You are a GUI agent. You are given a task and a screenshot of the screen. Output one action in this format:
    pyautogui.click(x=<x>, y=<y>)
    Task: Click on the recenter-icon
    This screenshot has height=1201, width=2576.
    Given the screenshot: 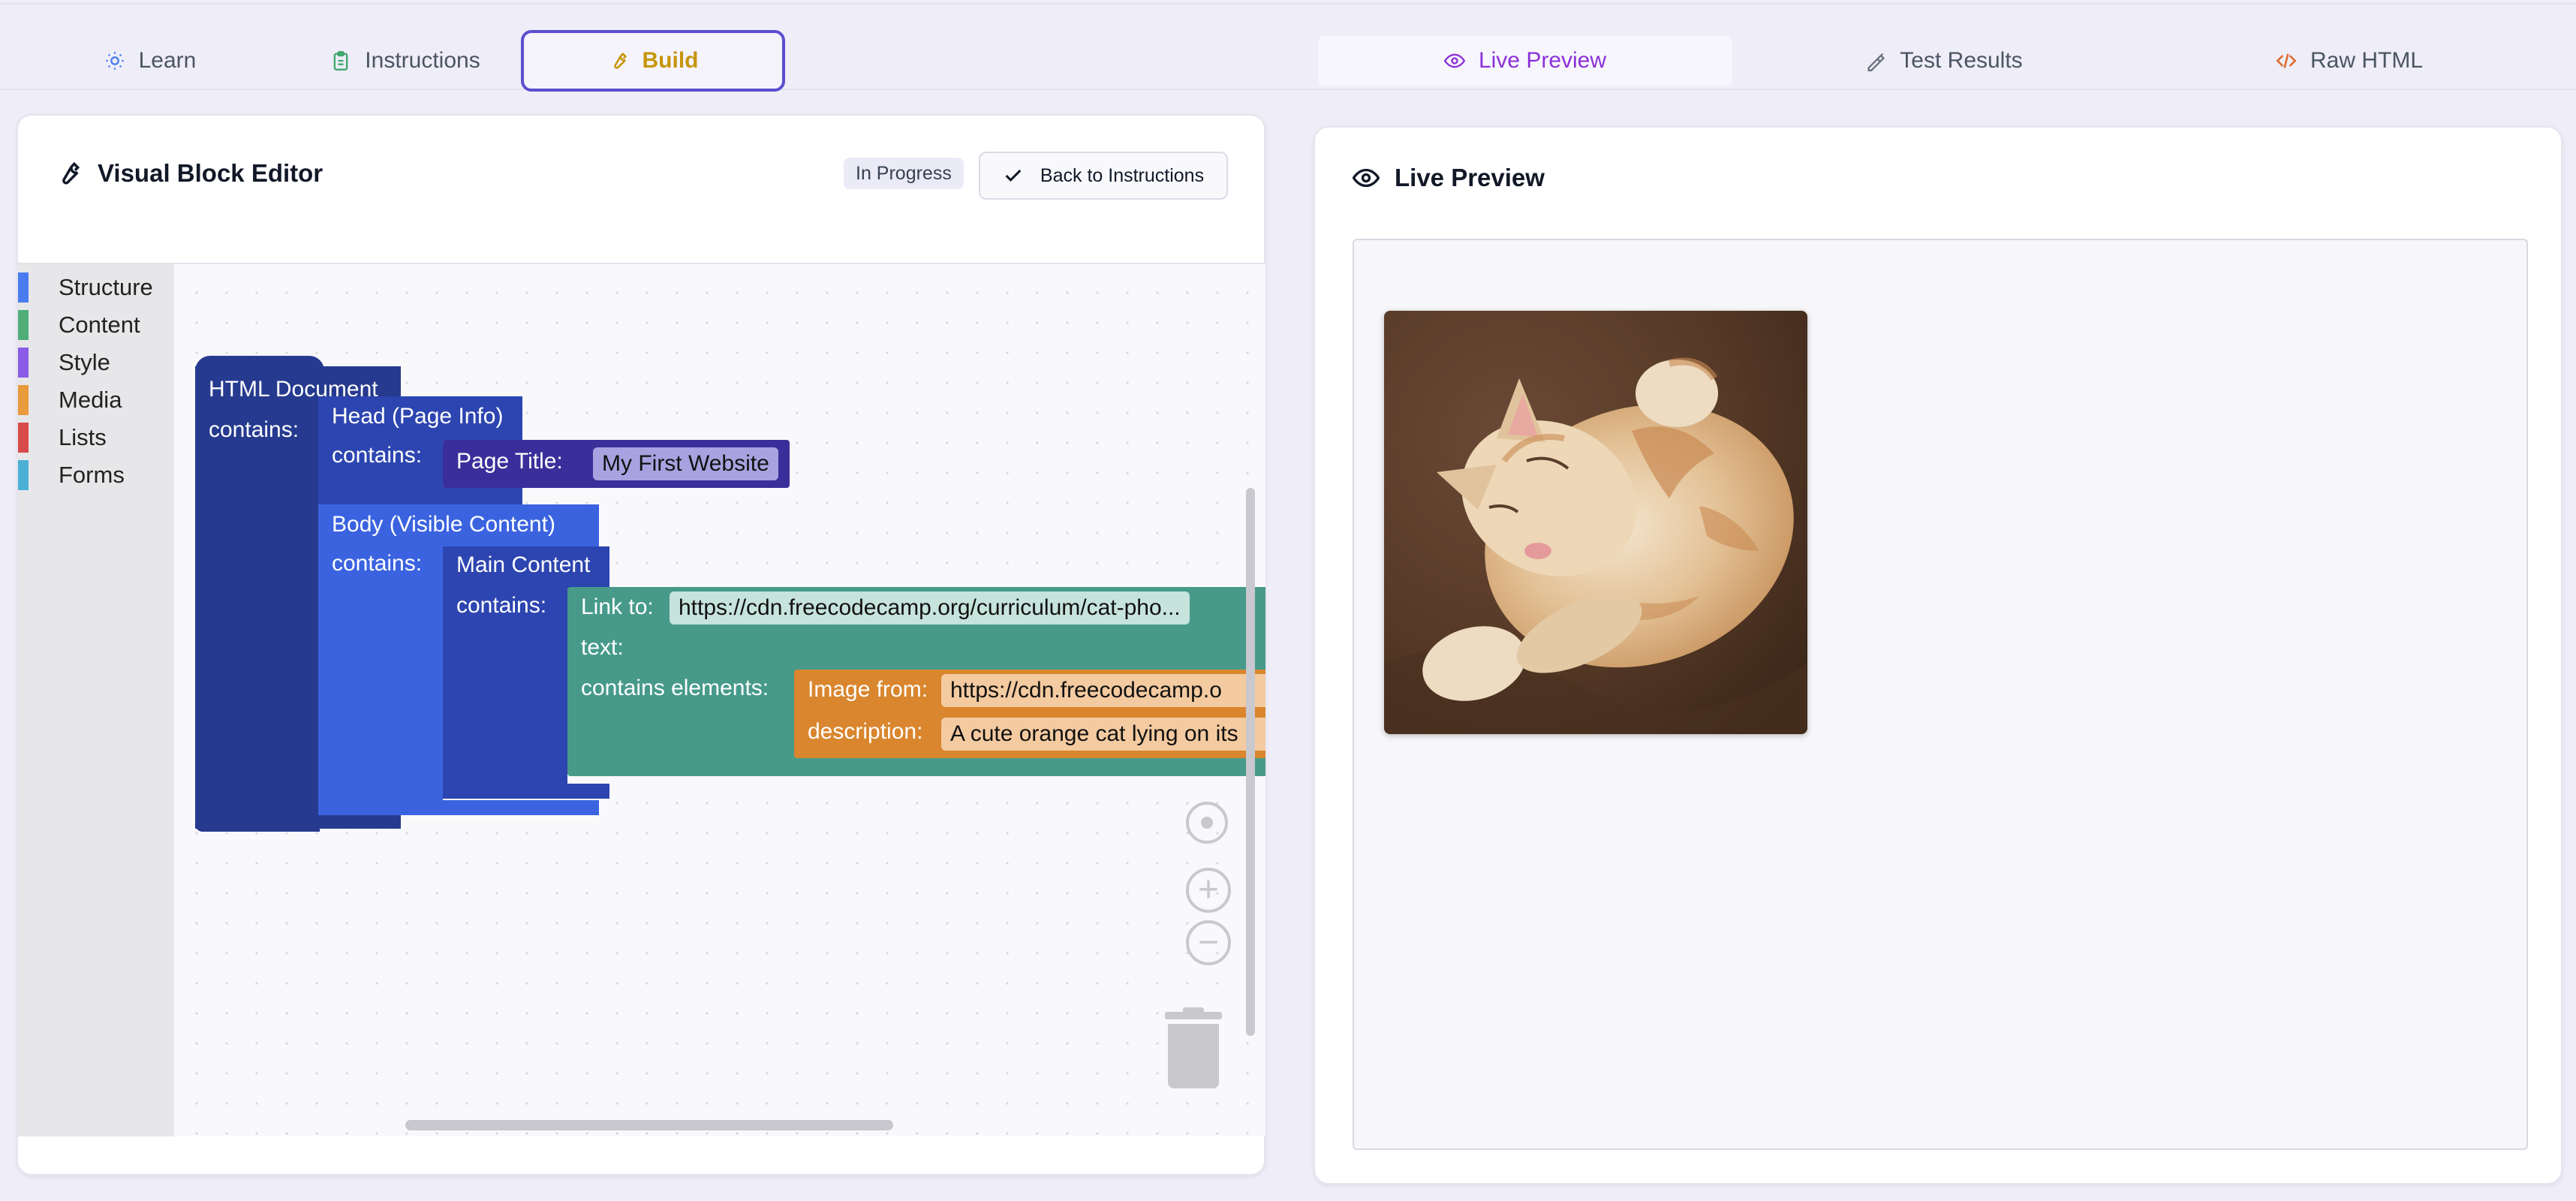 What is the action you would take?
    pyautogui.click(x=1207, y=823)
    